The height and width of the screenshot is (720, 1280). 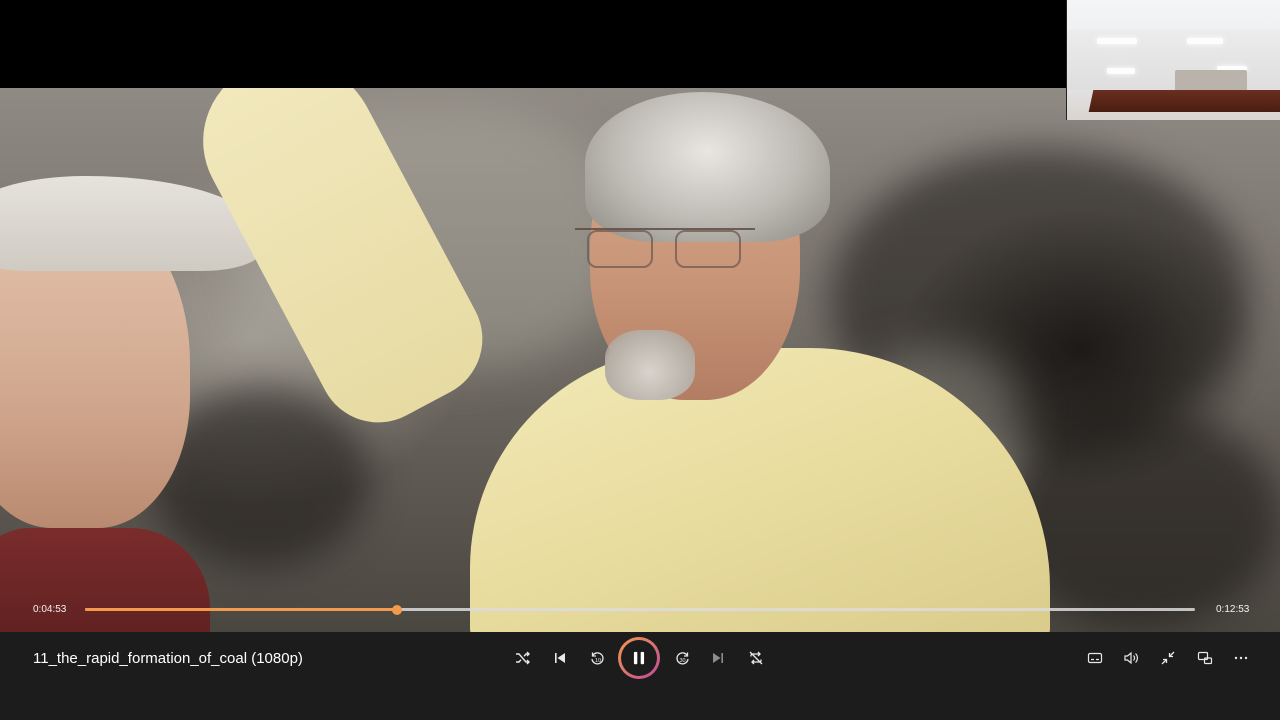 I want to click on seek-progress, so click(x=241, y=609).